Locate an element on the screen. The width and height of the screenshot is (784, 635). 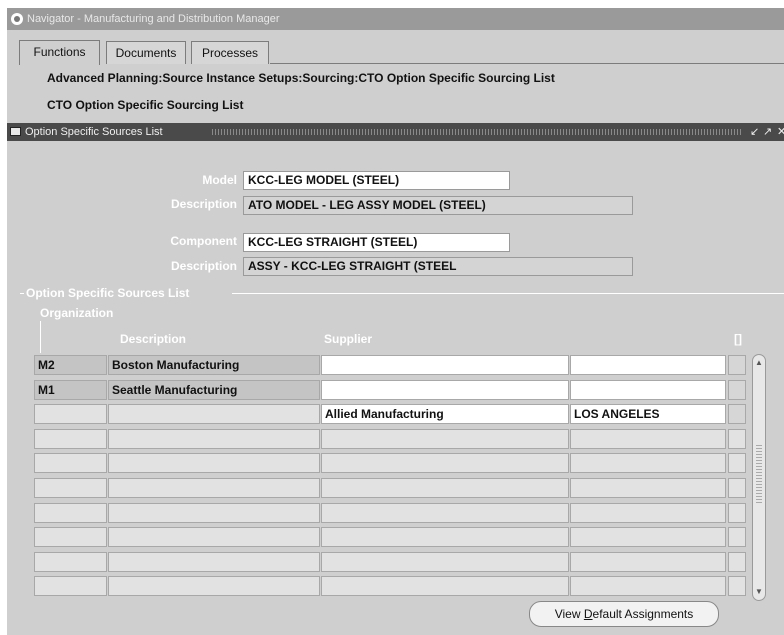
vertical-scrollbar: ▲ ▼ is located at coordinates (759, 477).